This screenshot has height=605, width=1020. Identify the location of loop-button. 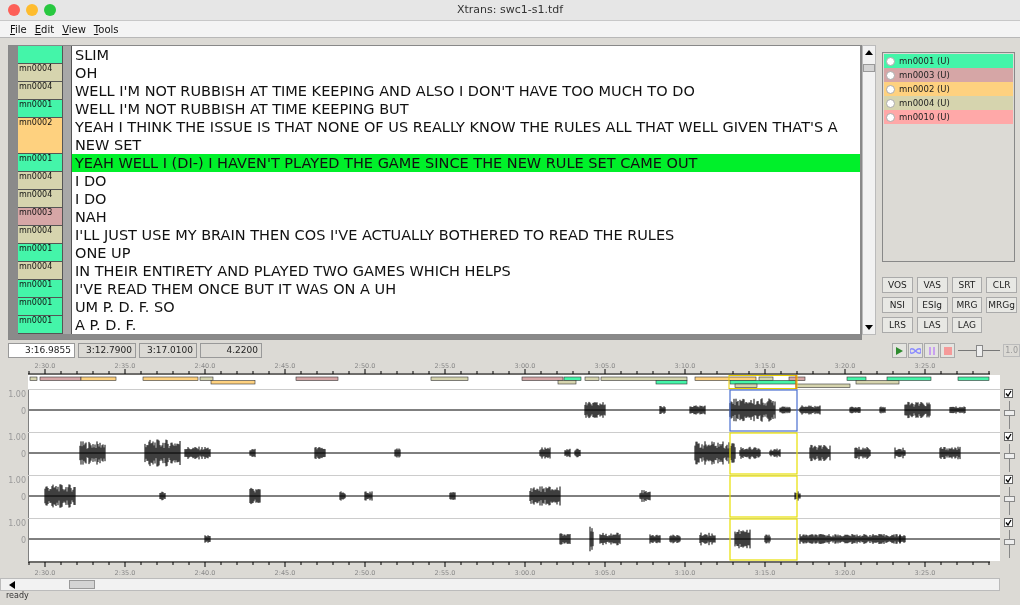
(916, 350).